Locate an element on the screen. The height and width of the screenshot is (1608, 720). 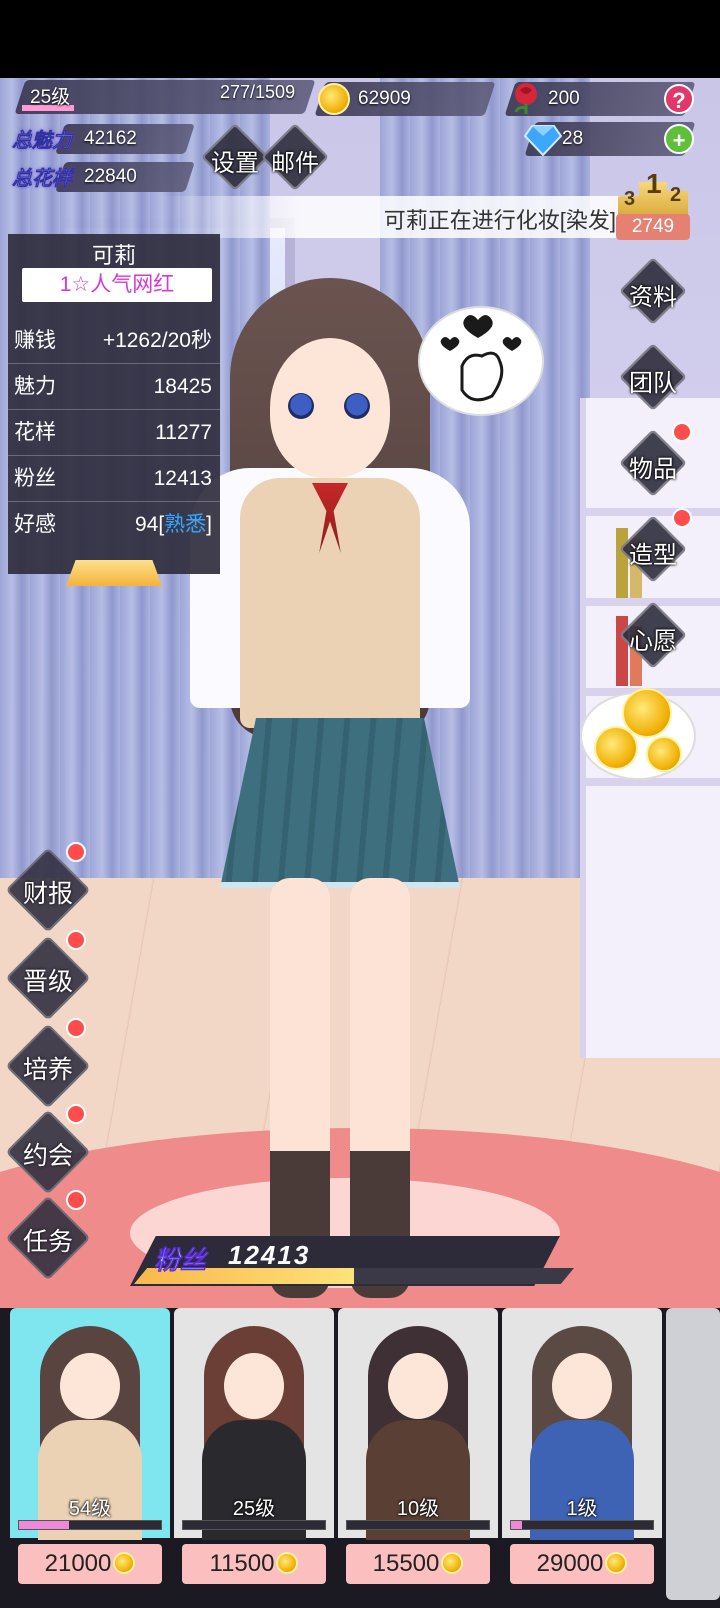
panel-collapse-tab is located at coordinates (114, 573).